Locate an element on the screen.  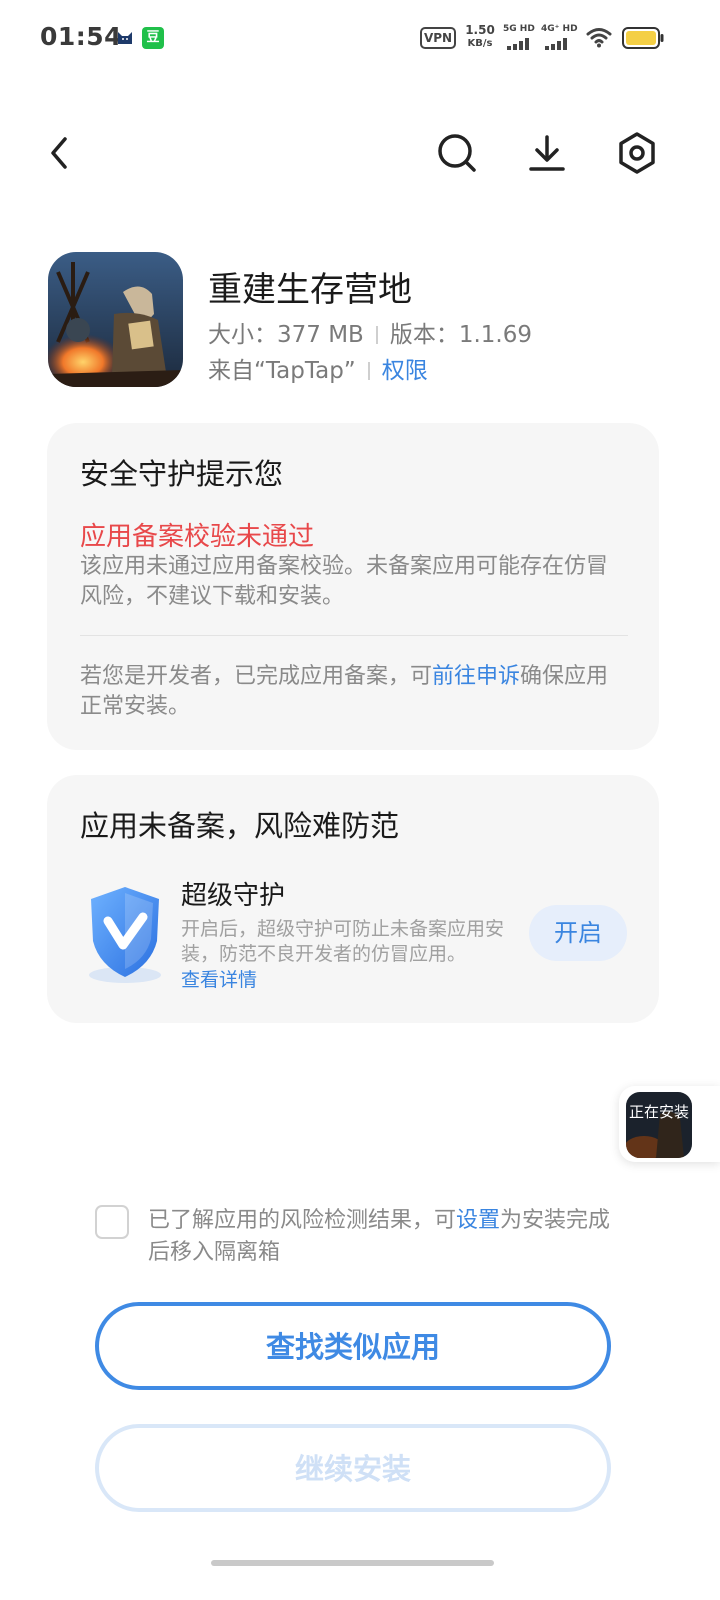
network-speed-unit: KB/s is located at coordinates (480, 43).